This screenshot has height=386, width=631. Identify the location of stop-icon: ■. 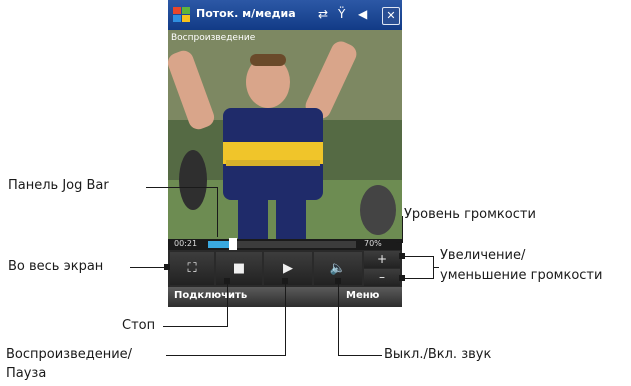
(239, 268).